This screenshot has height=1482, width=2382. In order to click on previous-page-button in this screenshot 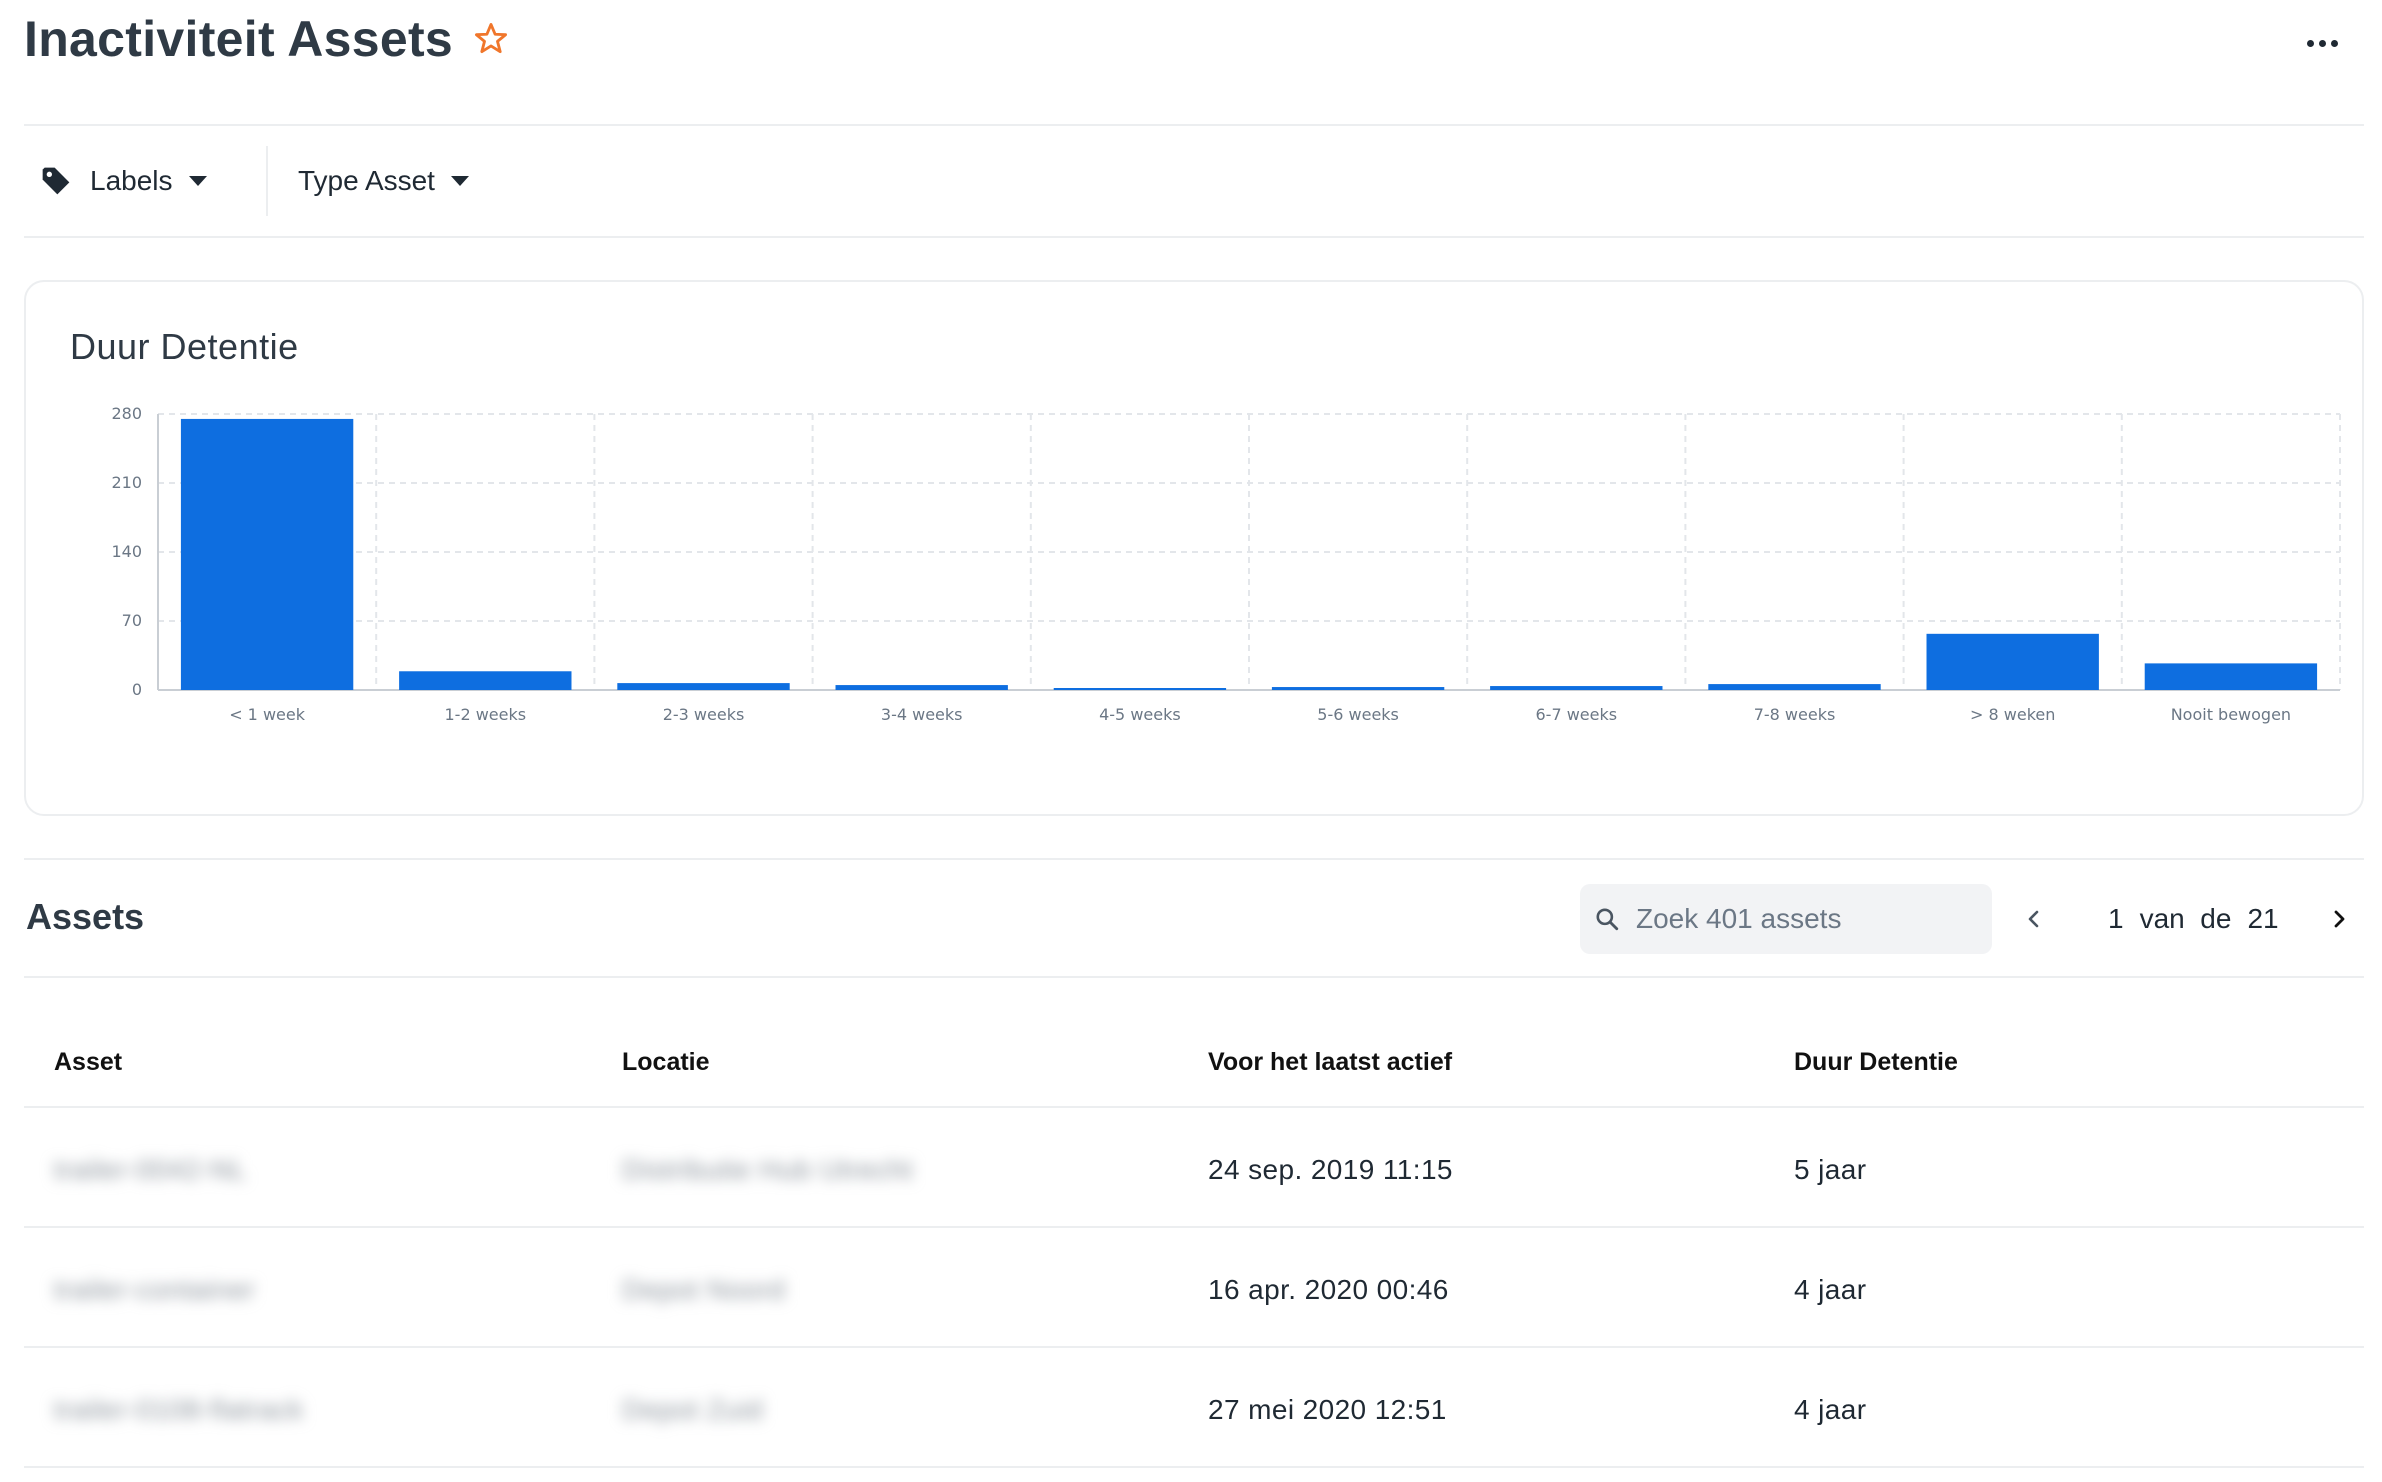, I will do `click(2034, 919)`.